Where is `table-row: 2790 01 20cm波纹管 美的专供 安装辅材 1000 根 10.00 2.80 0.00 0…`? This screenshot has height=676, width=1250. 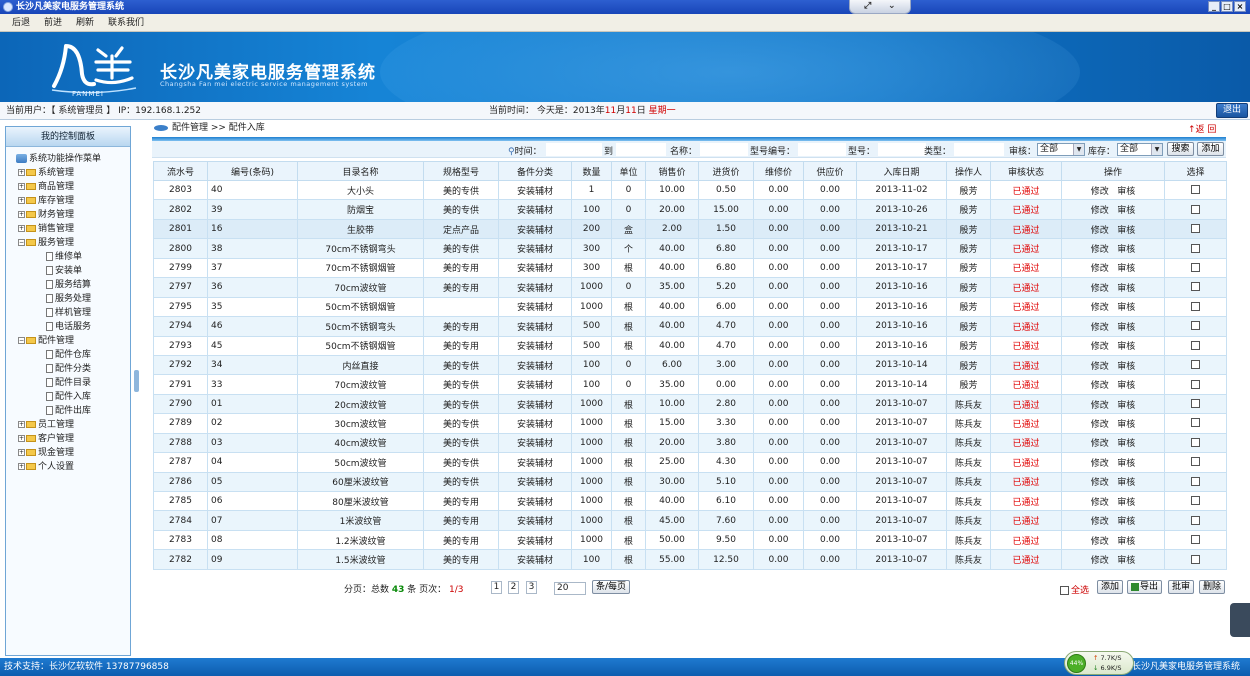 table-row: 2790 01 20cm波纹管 美的专供 安装辅材 1000 根 10.00 2.80 0.00 0… is located at coordinates (690, 404).